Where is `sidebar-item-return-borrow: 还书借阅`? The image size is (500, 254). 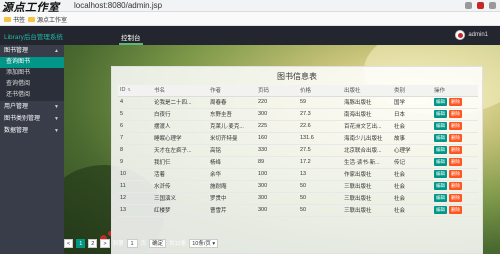 sidebar-item-return-borrow: 还书借阅 is located at coordinates (32, 95).